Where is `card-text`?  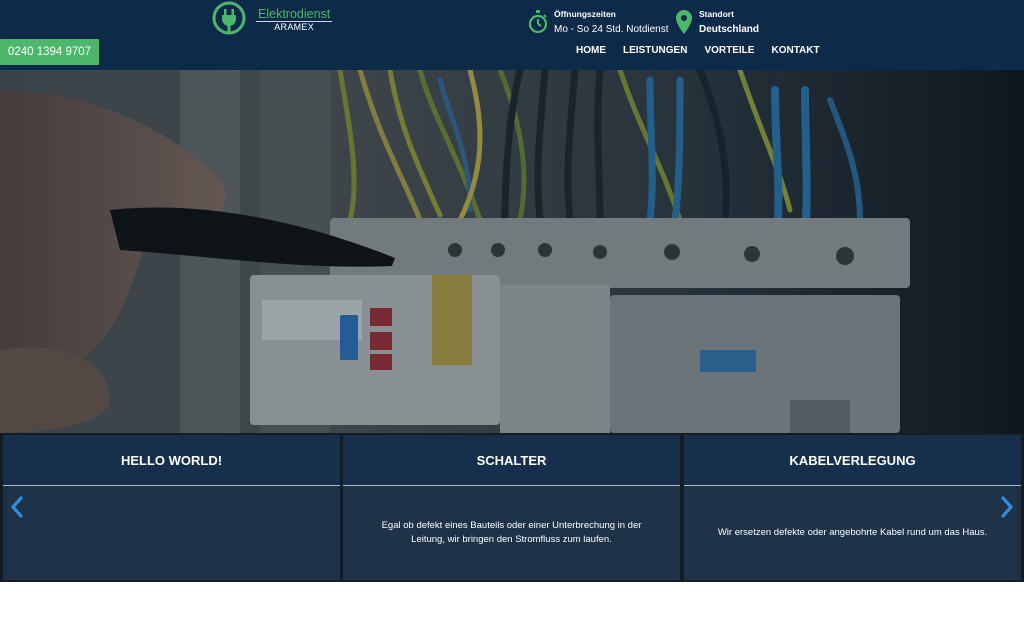
card-text is located at coordinates (171, 533).